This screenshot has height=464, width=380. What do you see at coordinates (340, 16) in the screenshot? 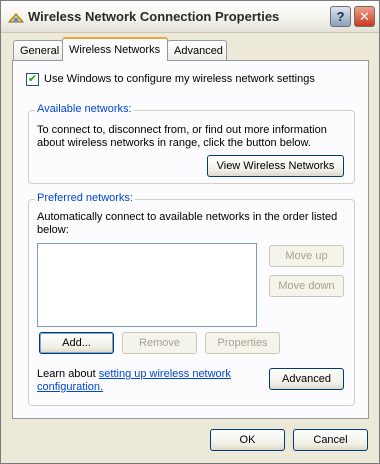
I see `help-icon: ?` at bounding box center [340, 16].